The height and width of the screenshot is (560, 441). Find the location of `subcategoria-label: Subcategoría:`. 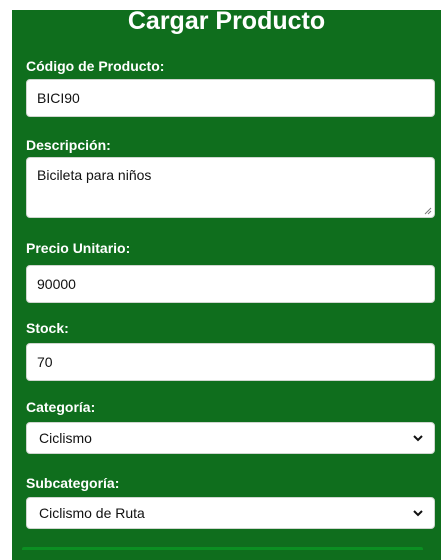

subcategoria-label: Subcategoría: is located at coordinates (73, 483).